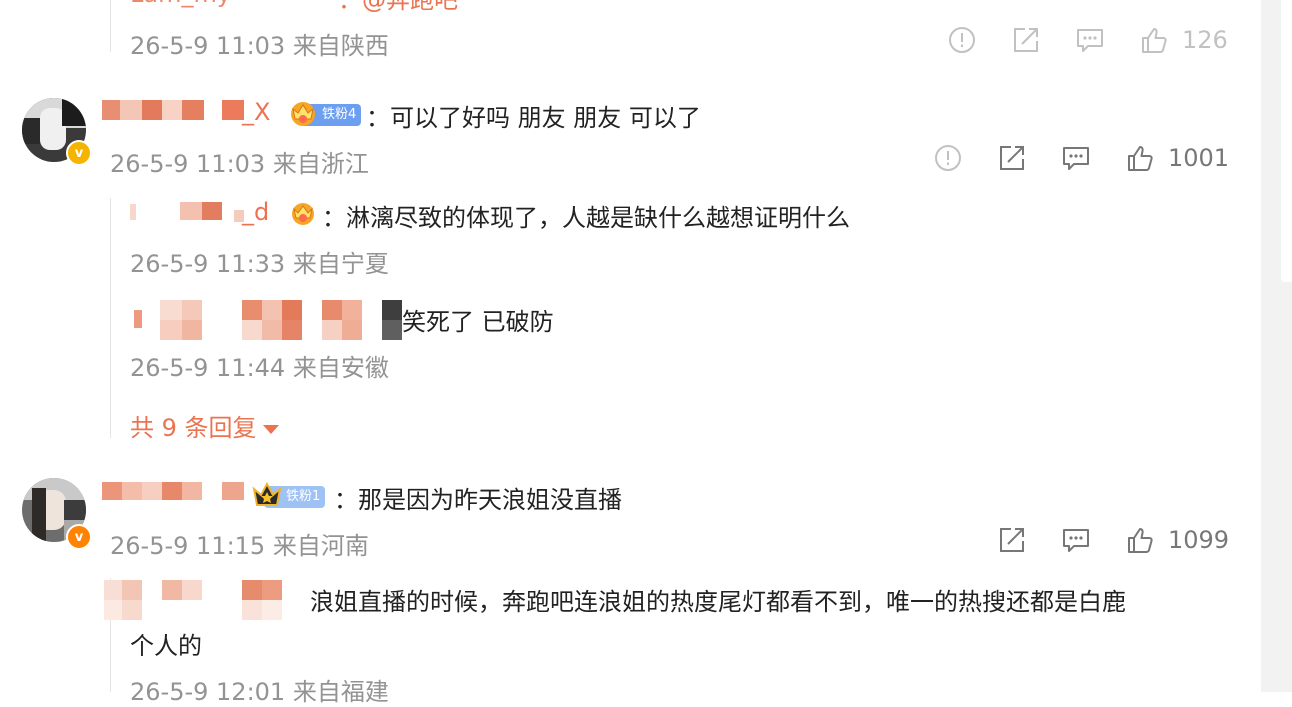 The image size is (1292, 707). What do you see at coordinates (256, 112) in the screenshot?
I see `author-name-suffix: _X` at bounding box center [256, 112].